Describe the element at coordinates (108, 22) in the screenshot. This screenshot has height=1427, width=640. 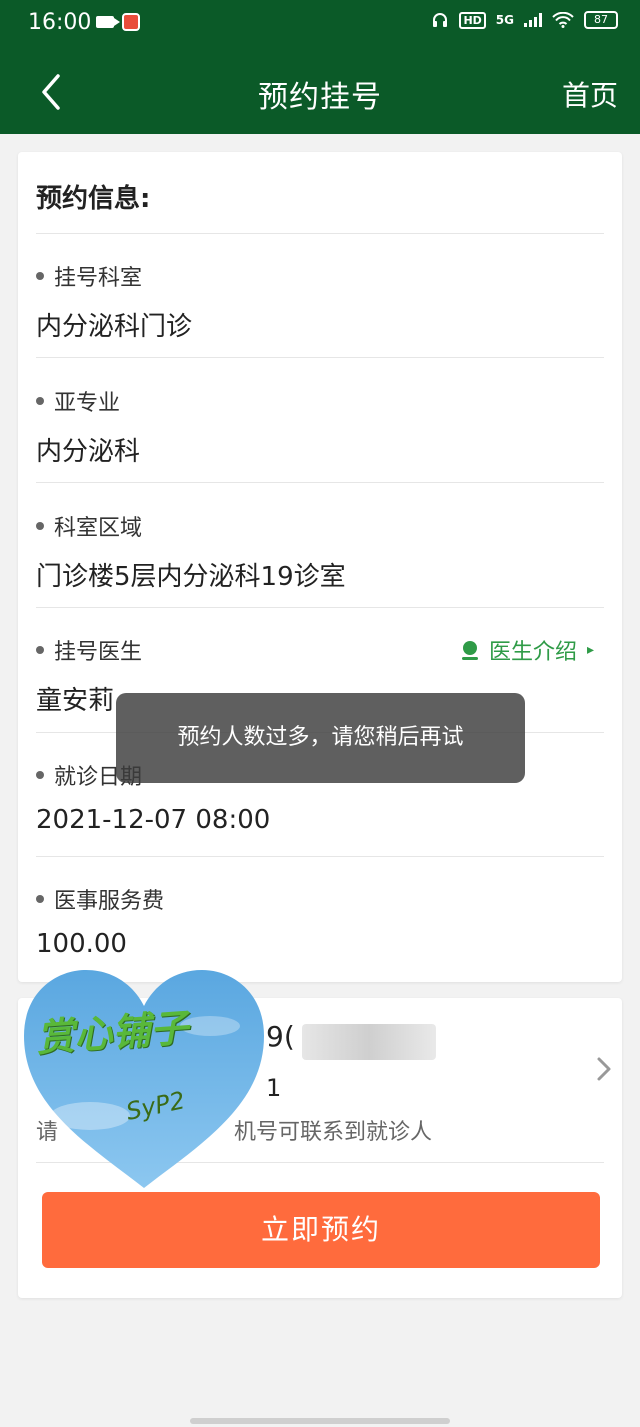
I see `video-camera-icon` at that location.